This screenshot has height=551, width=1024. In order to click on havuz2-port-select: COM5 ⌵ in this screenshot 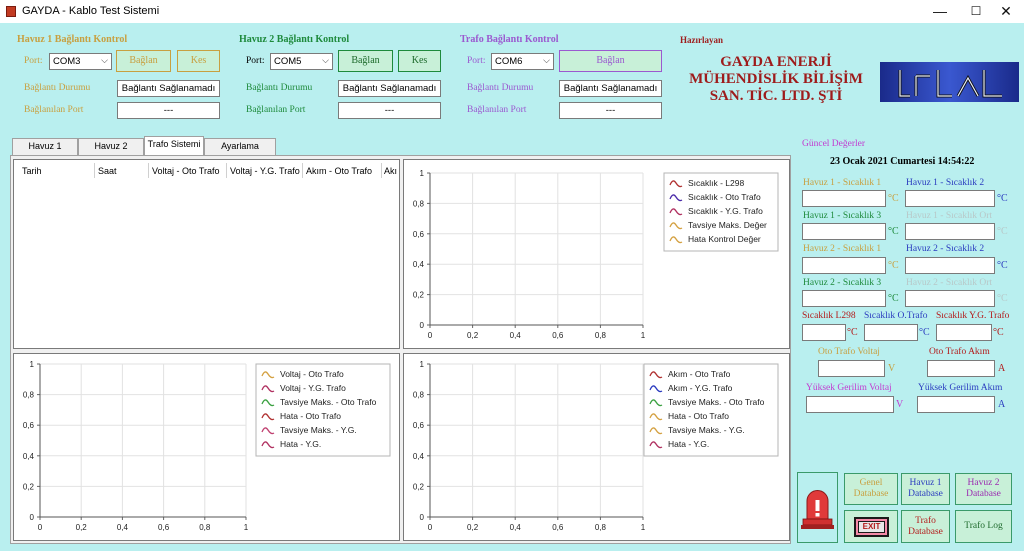, I will do `click(301, 61)`.